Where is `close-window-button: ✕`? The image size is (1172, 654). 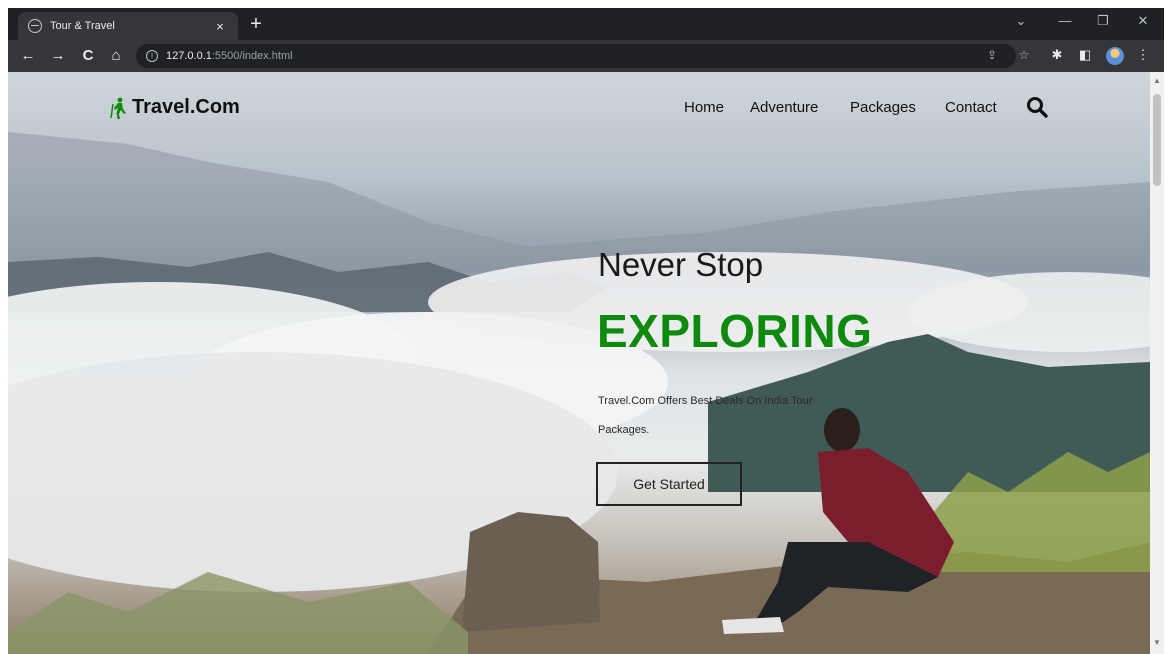 close-window-button: ✕ is located at coordinates (1143, 21).